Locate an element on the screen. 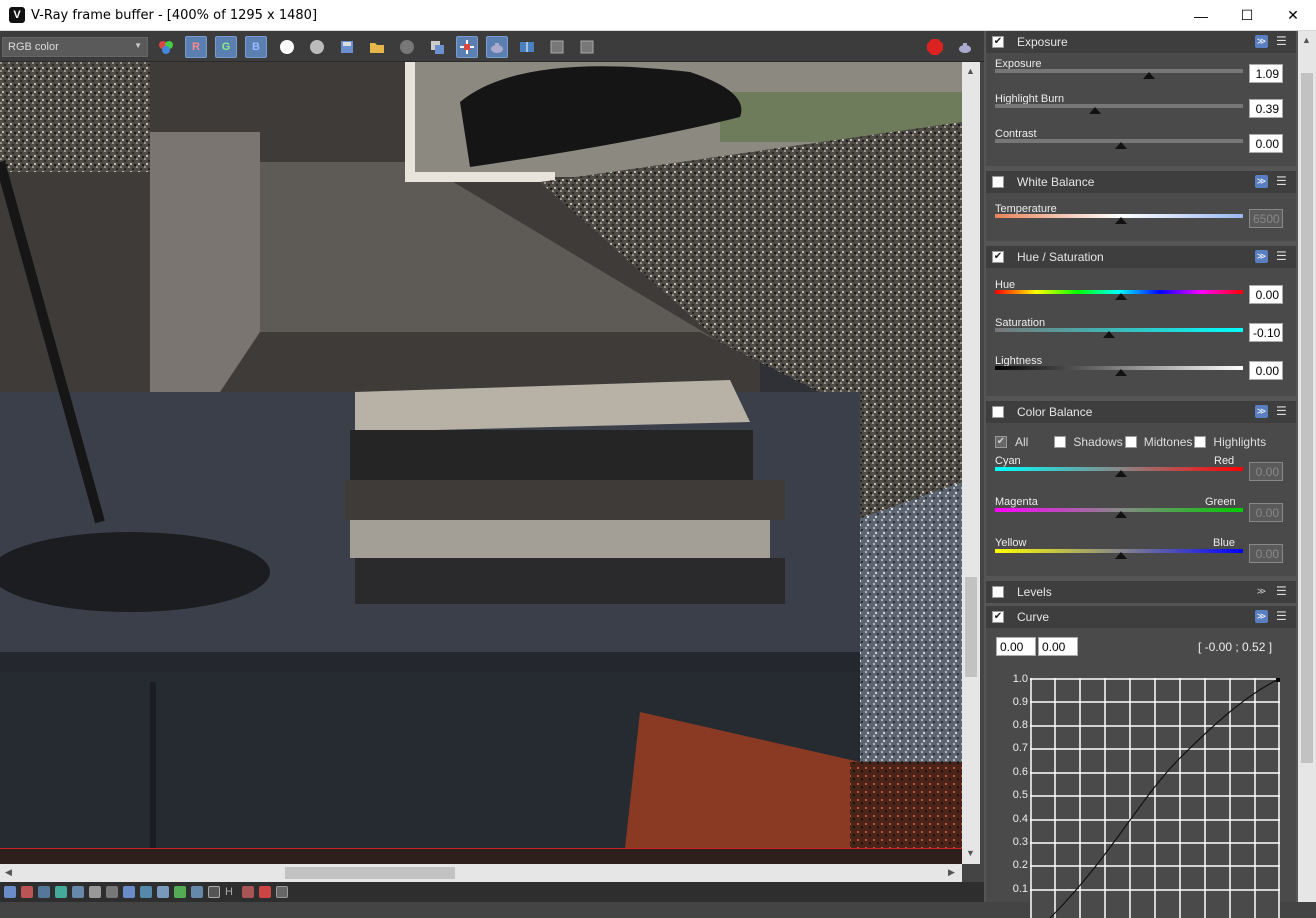  cyan-red-value: 0.00 is located at coordinates (1266, 471).